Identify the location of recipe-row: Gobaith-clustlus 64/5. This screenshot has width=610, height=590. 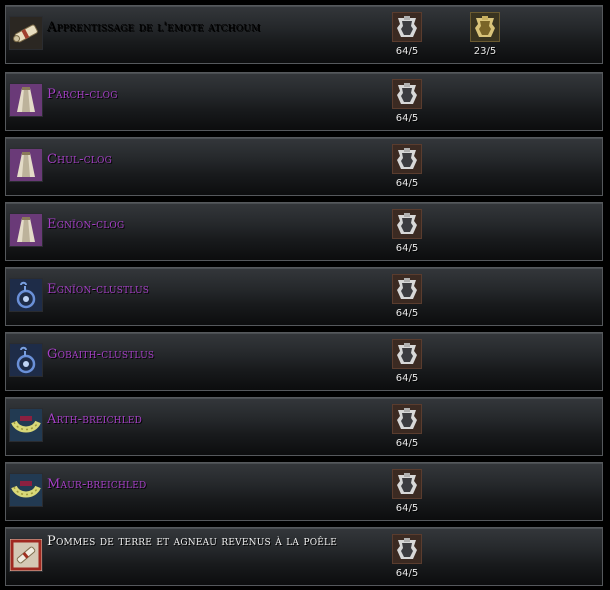
(304, 361).